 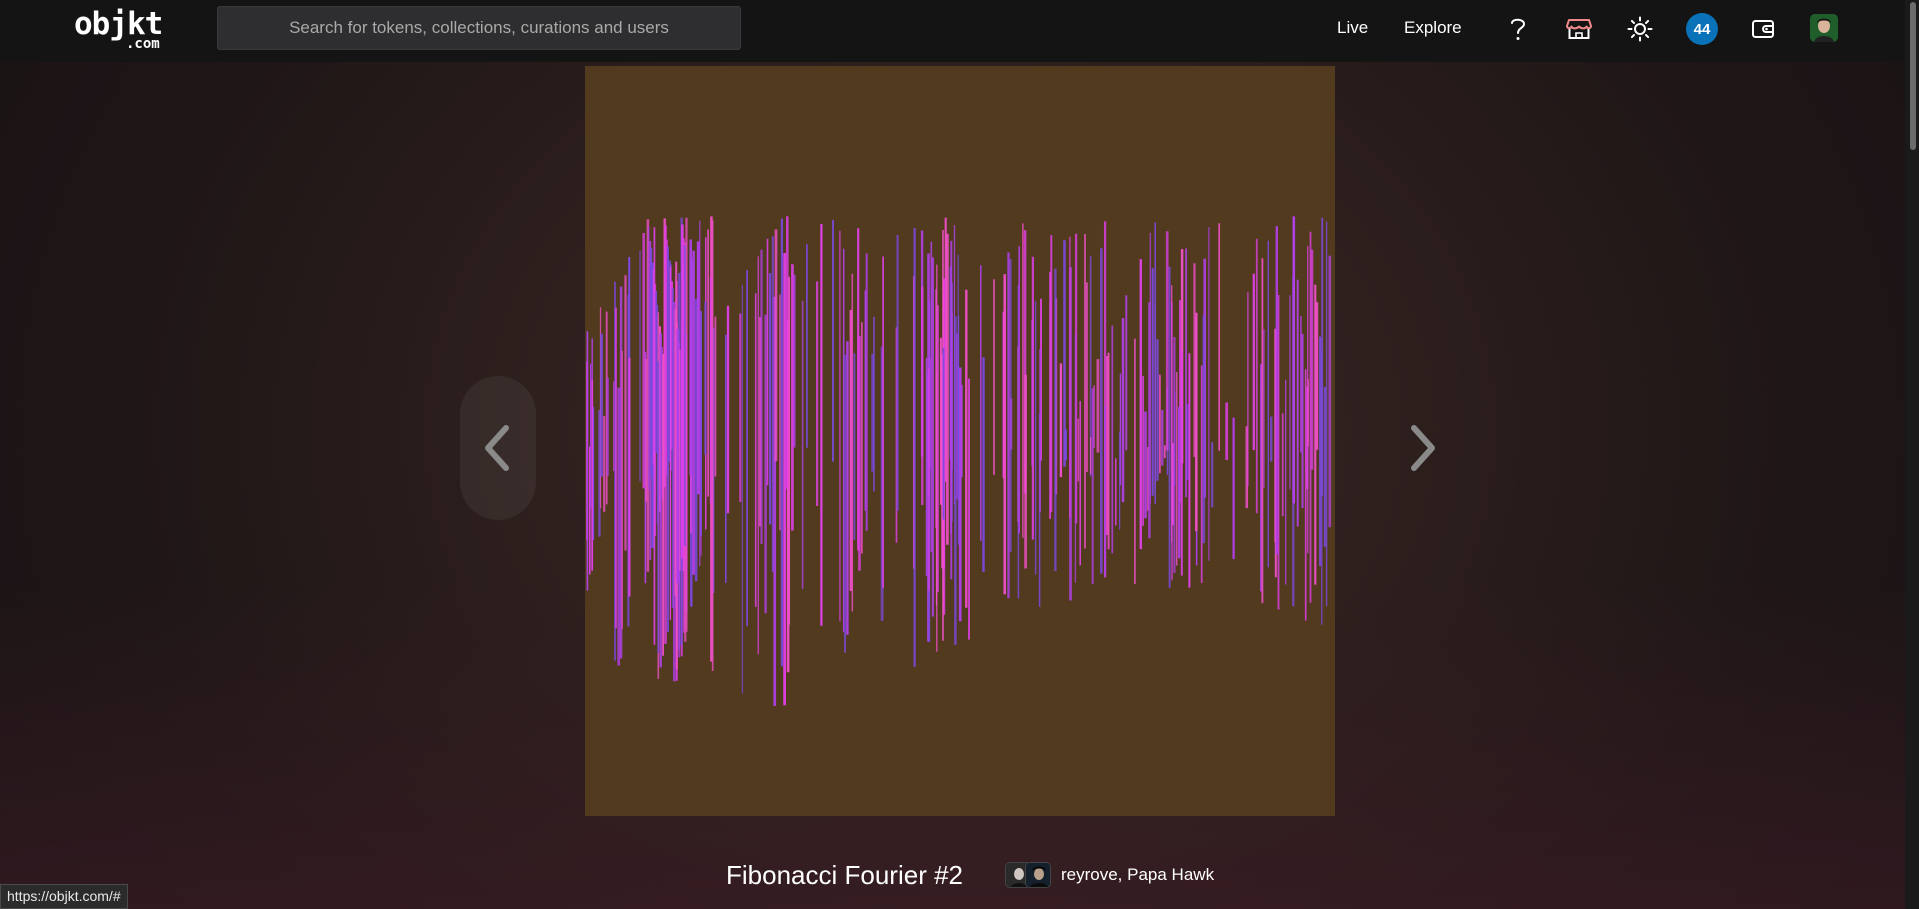 I want to click on storefront-icon, so click(x=1579, y=29).